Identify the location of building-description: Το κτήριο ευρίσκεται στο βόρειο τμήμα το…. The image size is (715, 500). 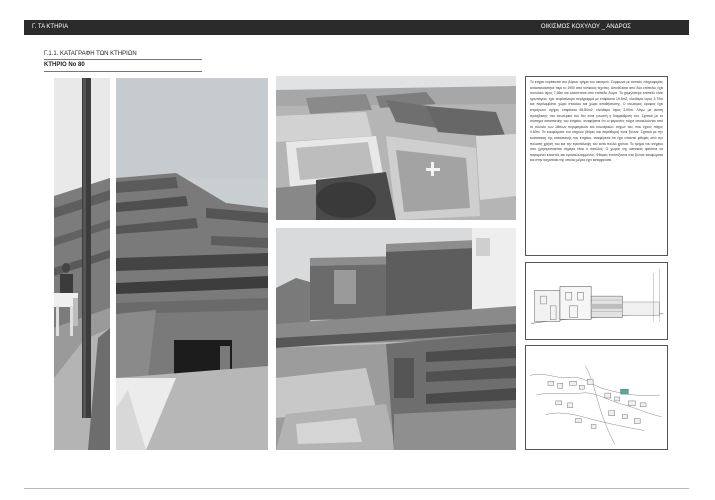
(596, 121).